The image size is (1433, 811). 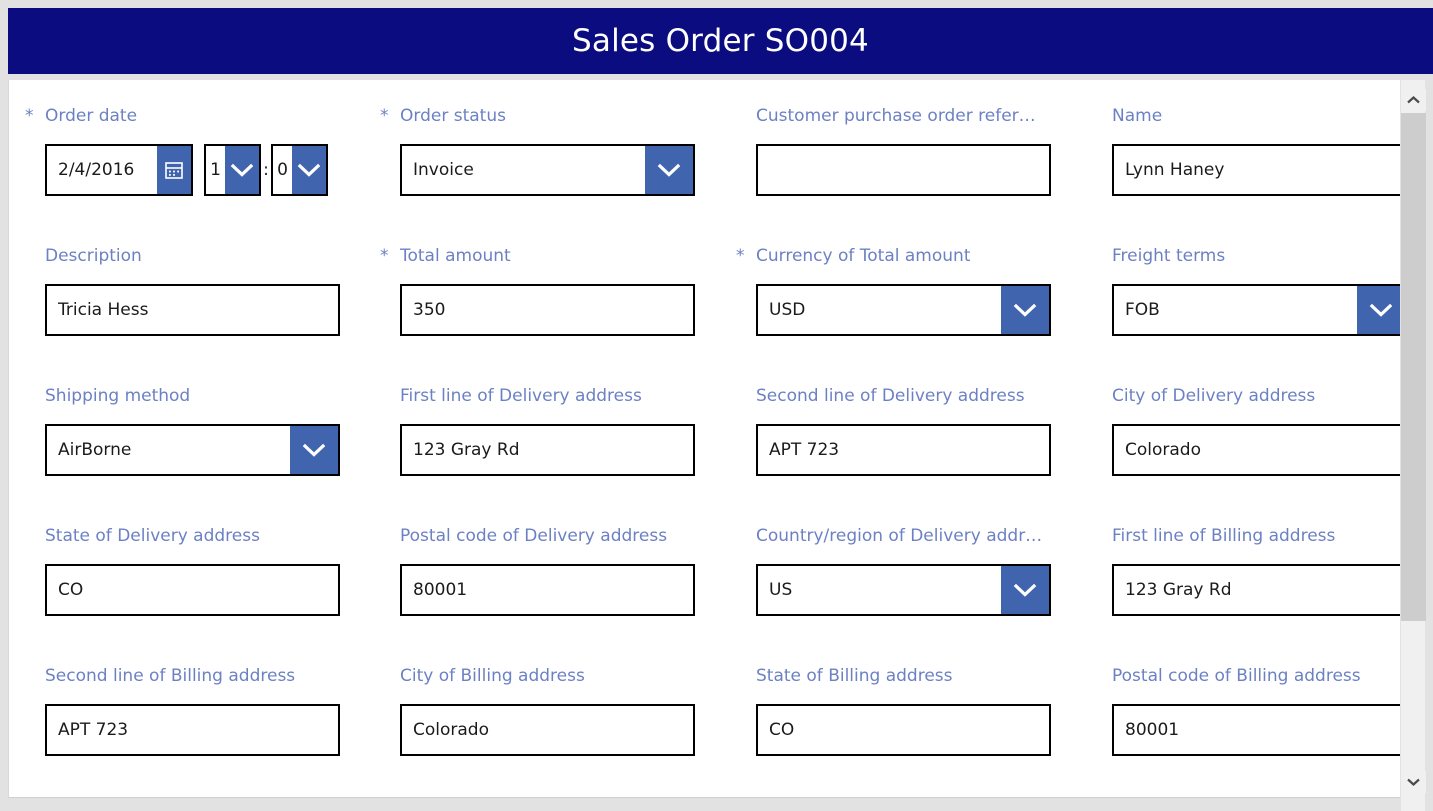 I want to click on scrollbar-up-button, so click(x=1413, y=100).